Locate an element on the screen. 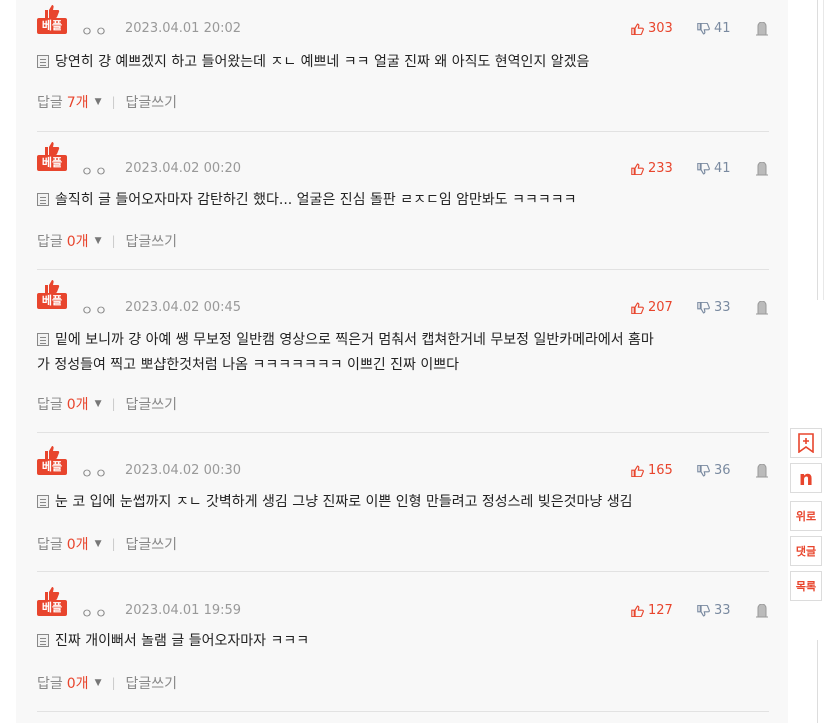  list-label: 목록 is located at coordinates (806, 586).